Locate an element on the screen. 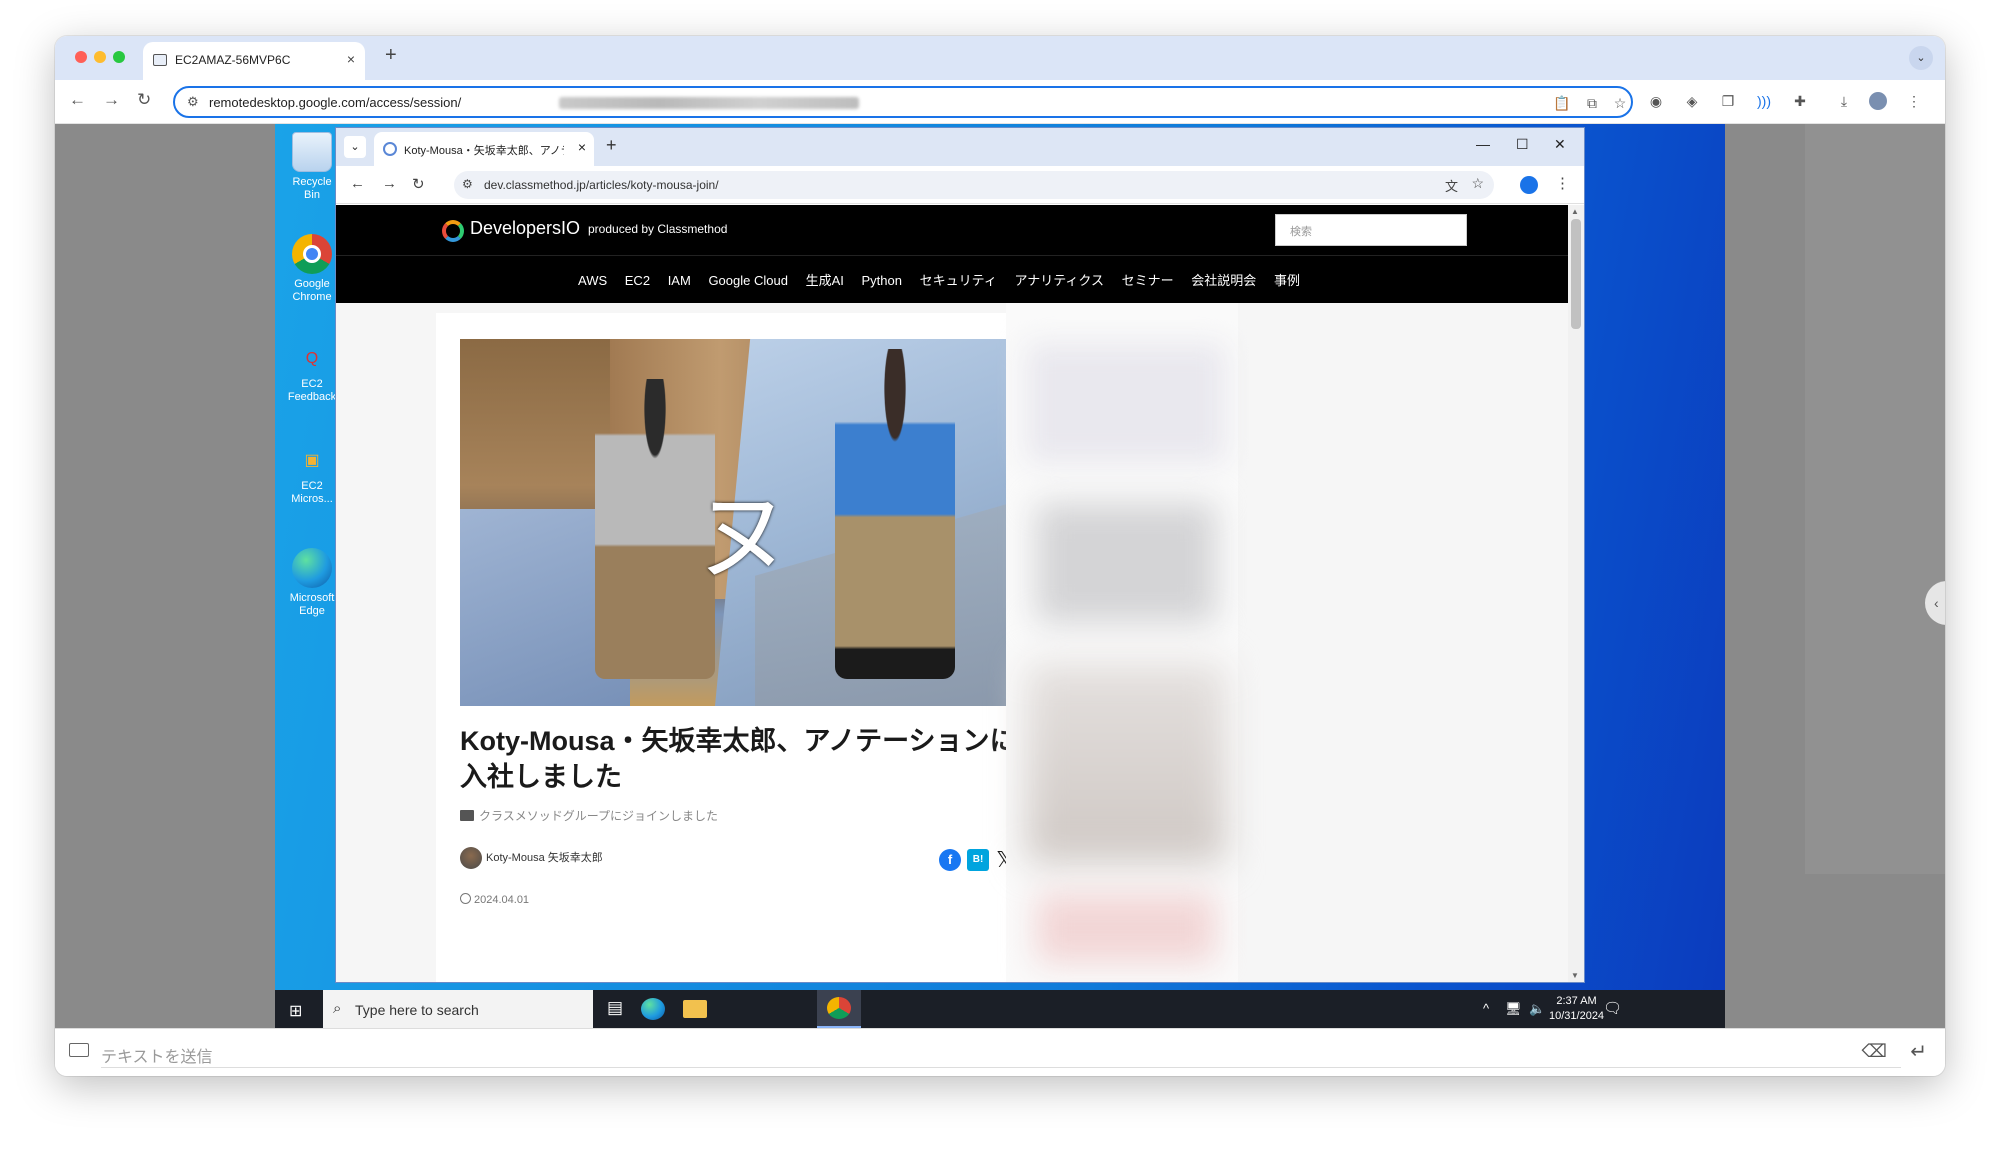 Image resolution: width=2000 pixels, height=1149 pixels. nav-item-aws: AWS is located at coordinates (592, 280).